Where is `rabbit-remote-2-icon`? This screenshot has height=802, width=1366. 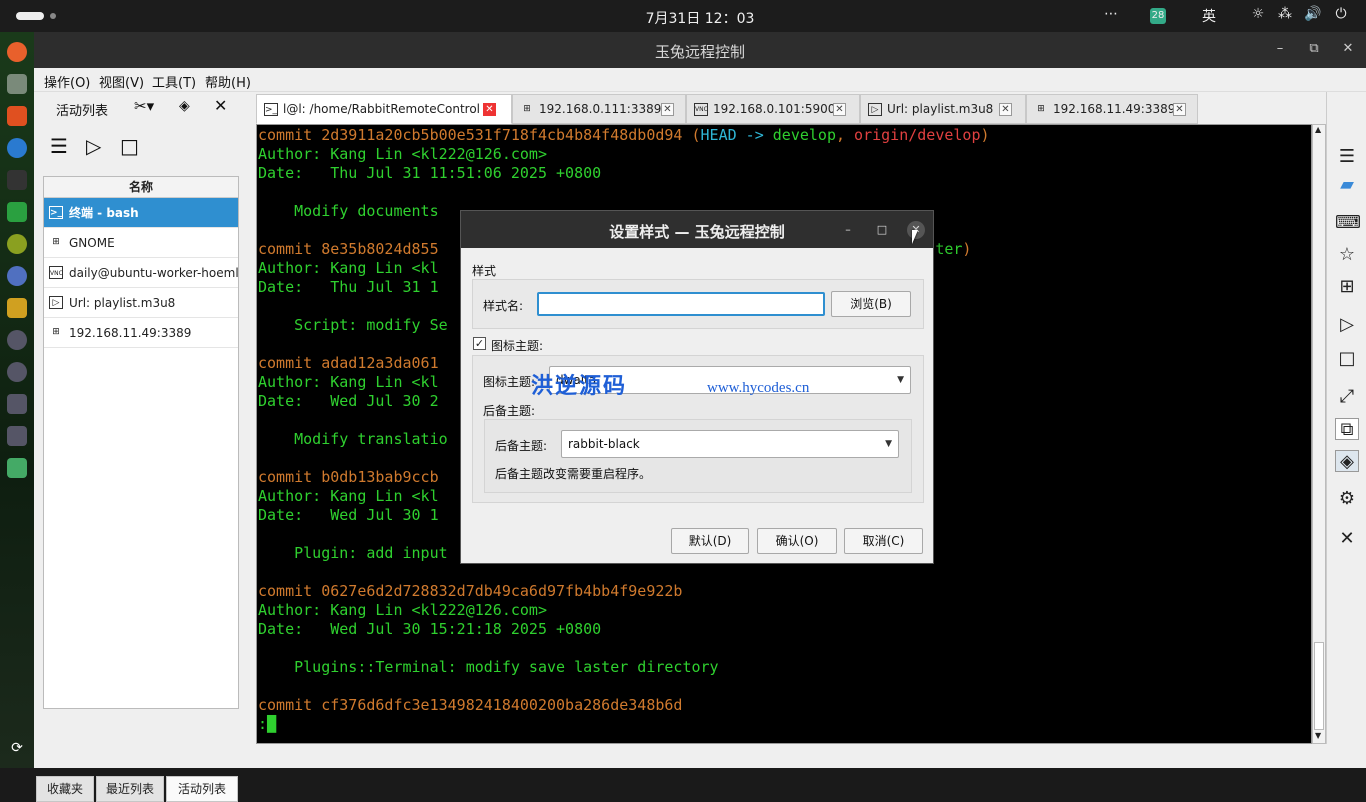 rabbit-remote-2-icon is located at coordinates (17, 372).